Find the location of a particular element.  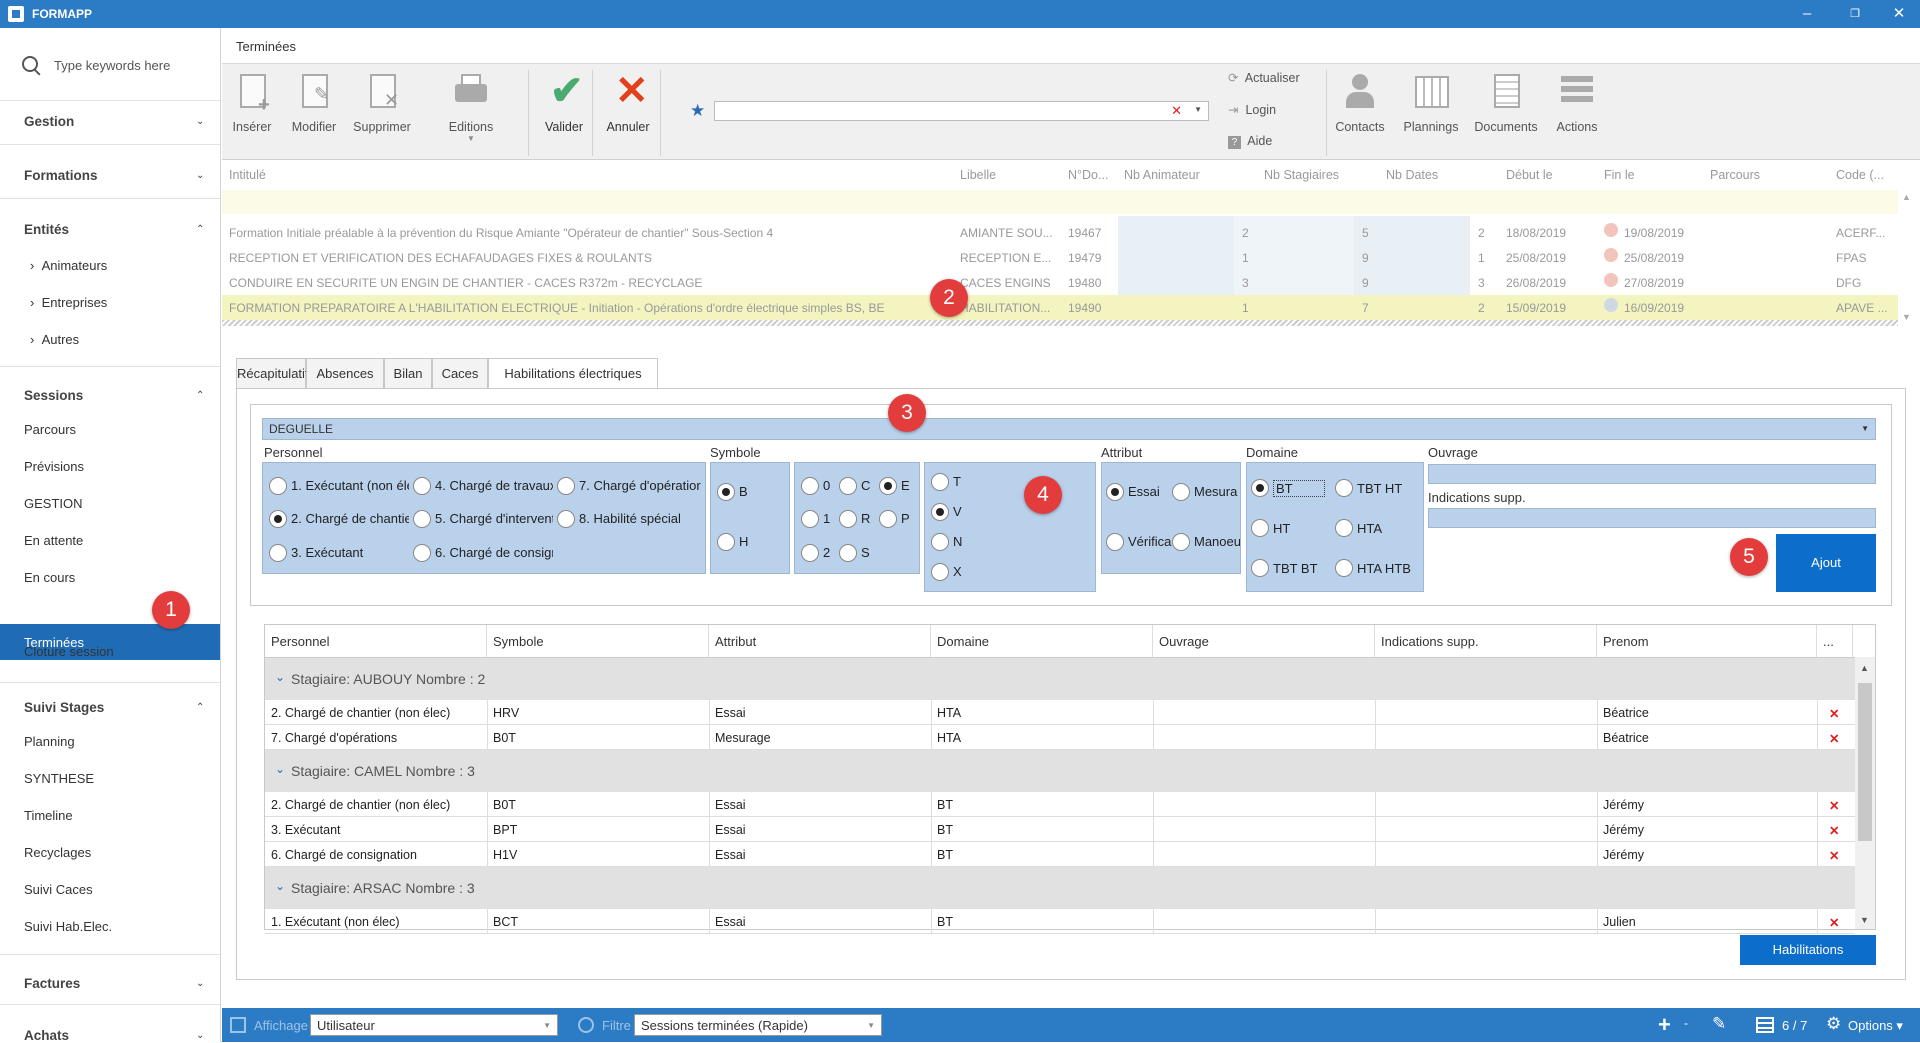

editions-button: Editions ▼ is located at coordinates (471, 107).